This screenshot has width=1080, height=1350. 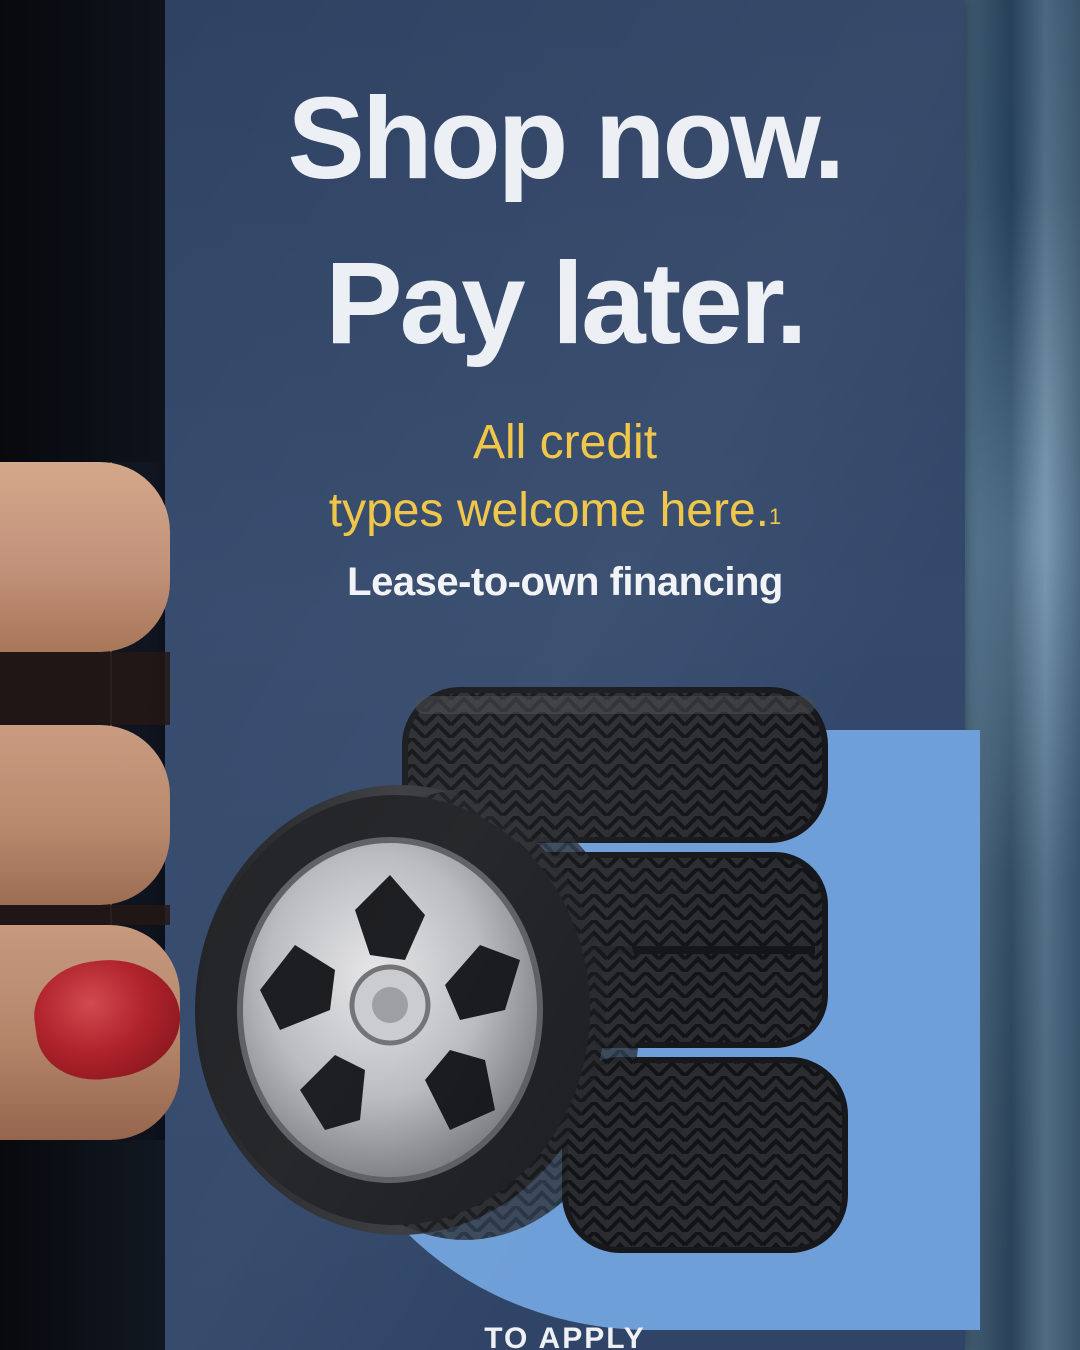 I want to click on sleeve-reflection, so click(x=1022, y=675).